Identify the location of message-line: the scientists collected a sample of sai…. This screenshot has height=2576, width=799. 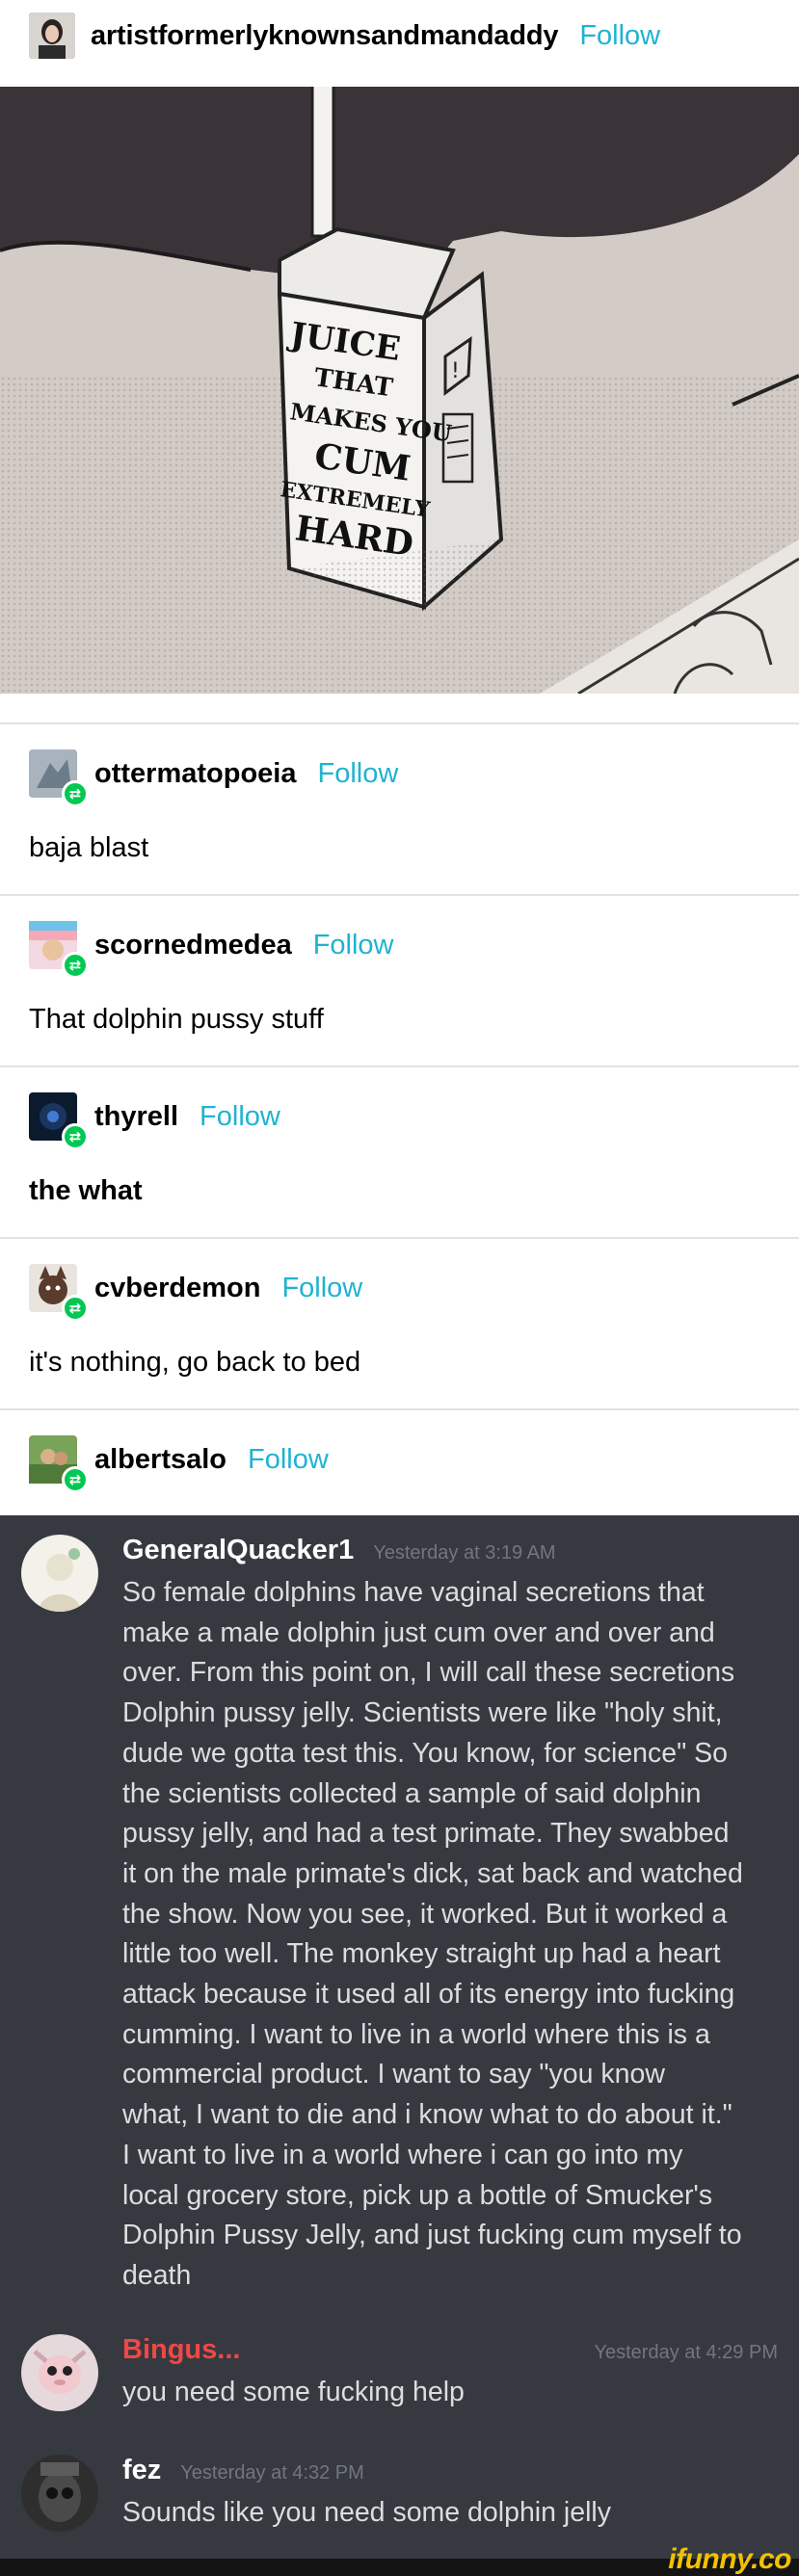
(412, 1793).